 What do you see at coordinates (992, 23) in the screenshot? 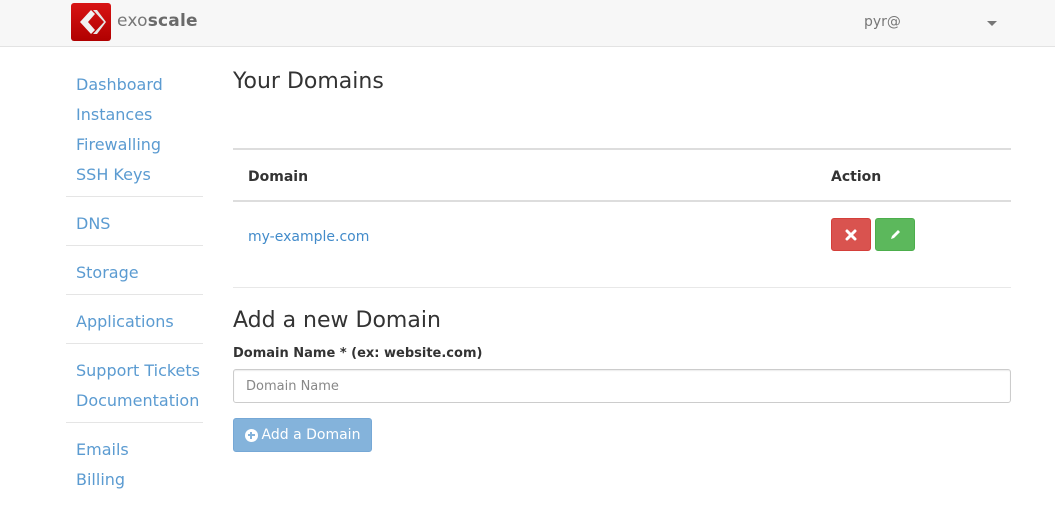
I see `chevron-down-icon` at bounding box center [992, 23].